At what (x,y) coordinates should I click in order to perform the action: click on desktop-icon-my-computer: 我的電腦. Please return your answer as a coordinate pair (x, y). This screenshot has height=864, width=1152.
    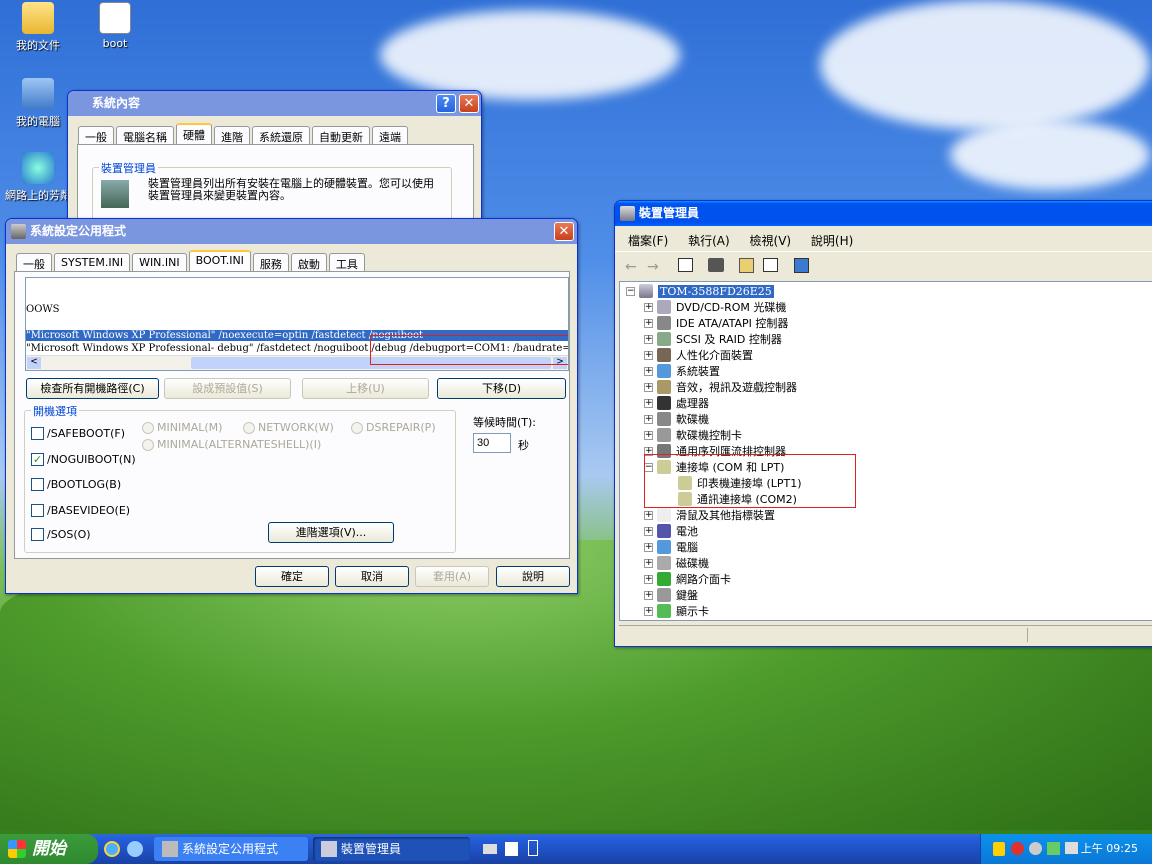
    Looking at the image, I should click on (38, 103).